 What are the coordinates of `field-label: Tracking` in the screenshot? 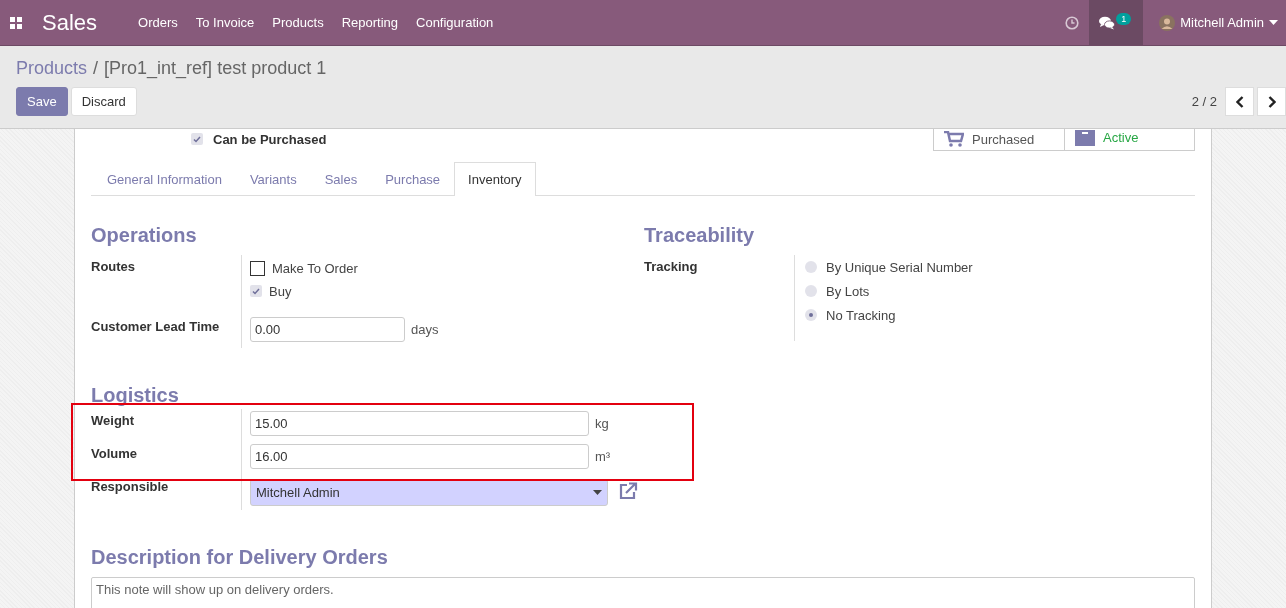 It's located at (671, 267).